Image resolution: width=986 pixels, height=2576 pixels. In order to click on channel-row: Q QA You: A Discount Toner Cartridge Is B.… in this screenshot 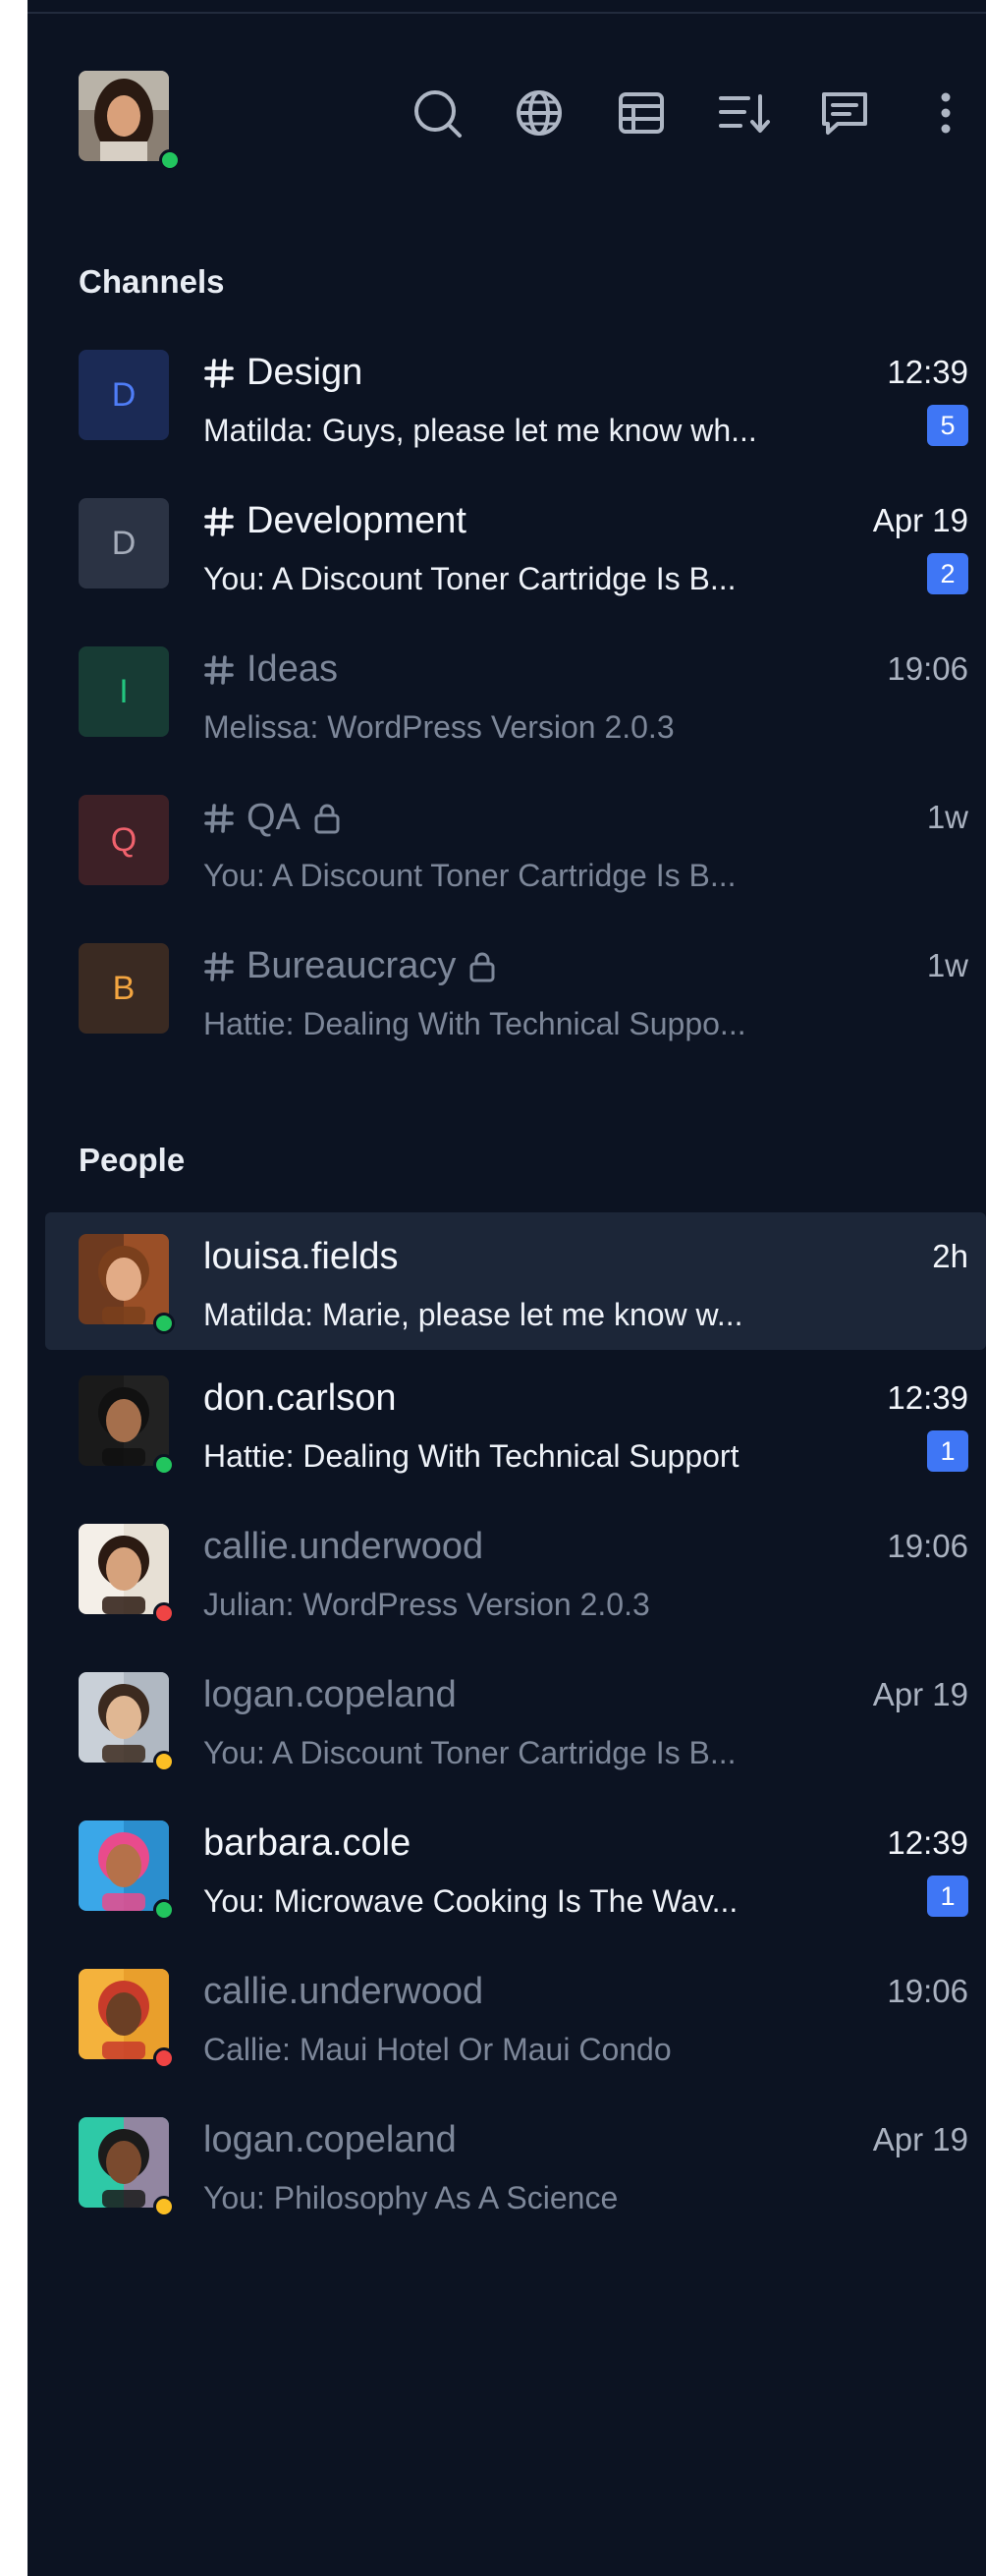, I will do `click(515, 839)`.